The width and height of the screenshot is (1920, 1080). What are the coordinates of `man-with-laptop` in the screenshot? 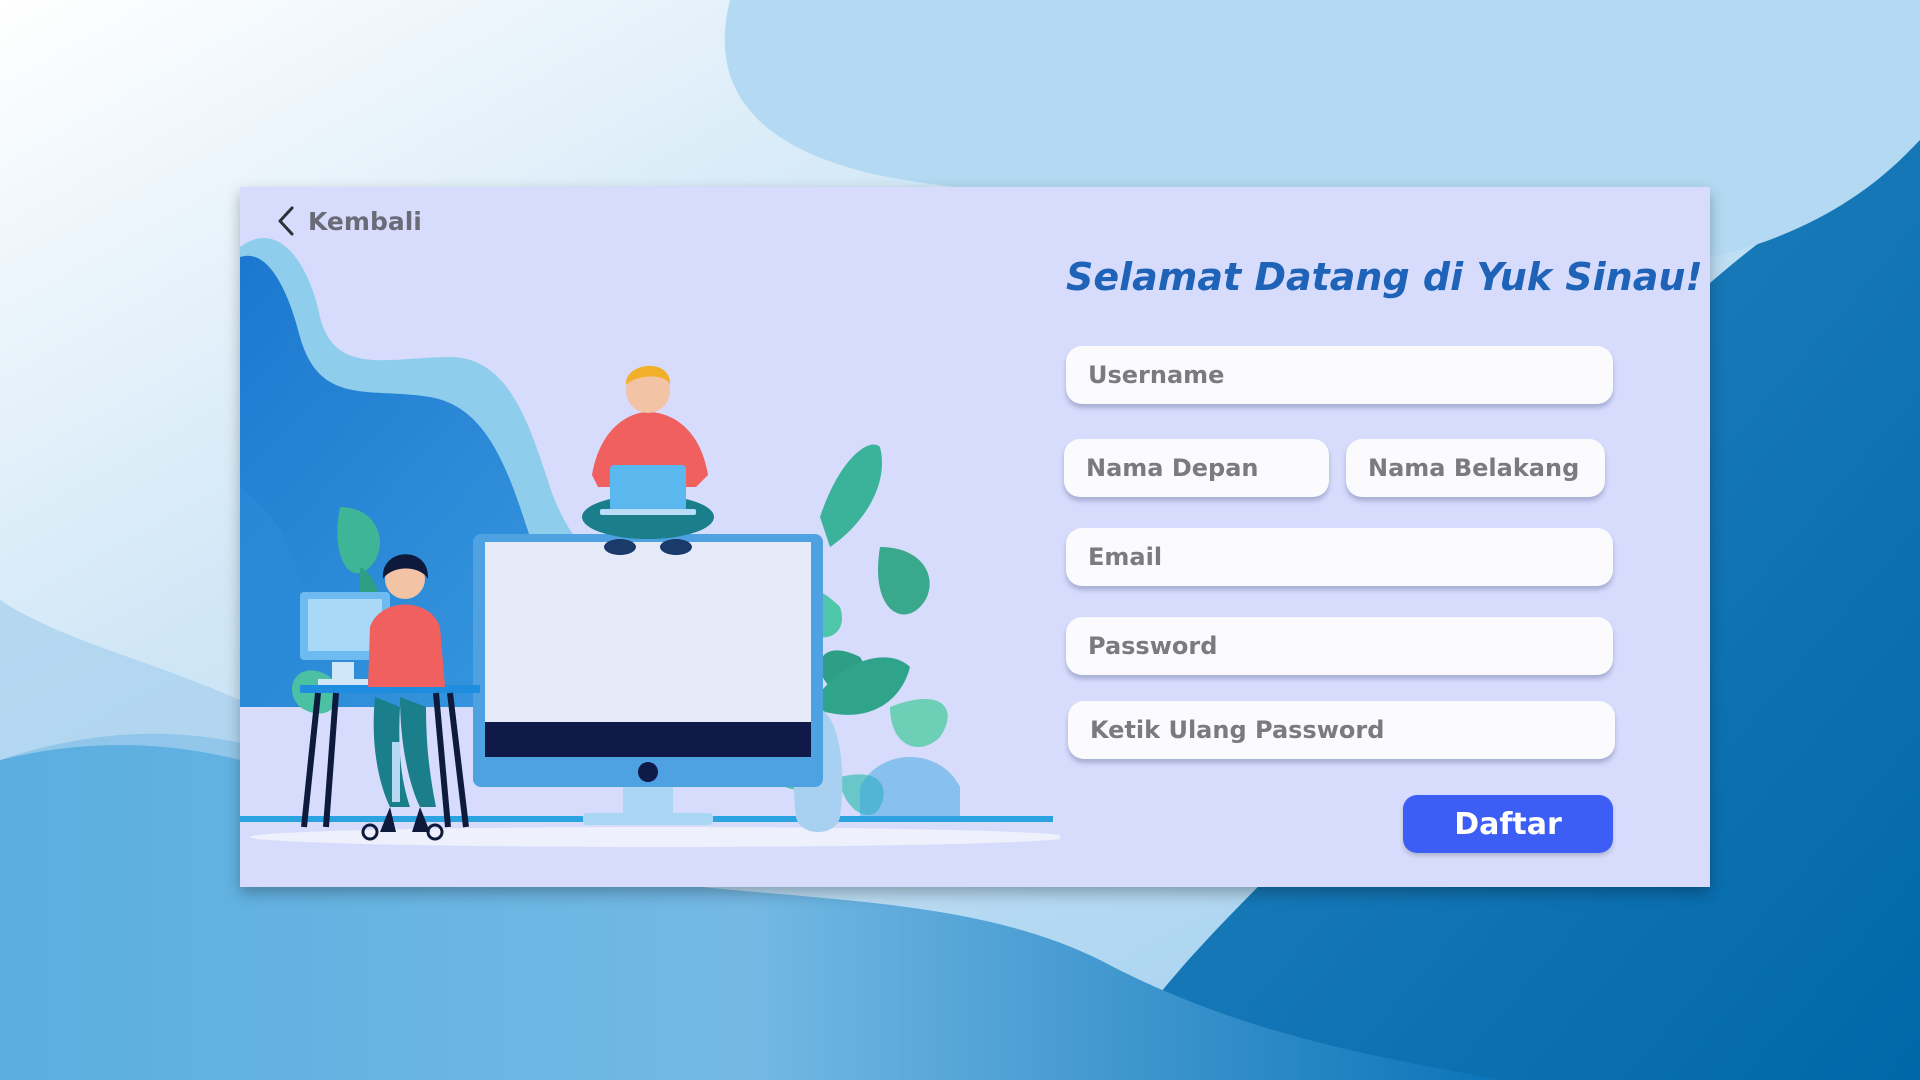 It's located at (648, 460).